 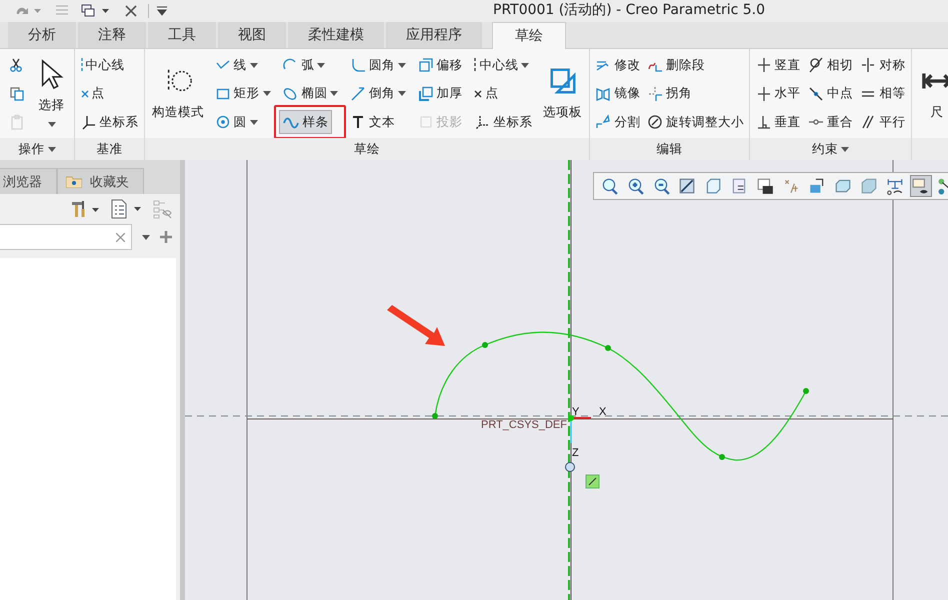 What do you see at coordinates (243, 94) in the screenshot?
I see `ribbon-button: 矩形` at bounding box center [243, 94].